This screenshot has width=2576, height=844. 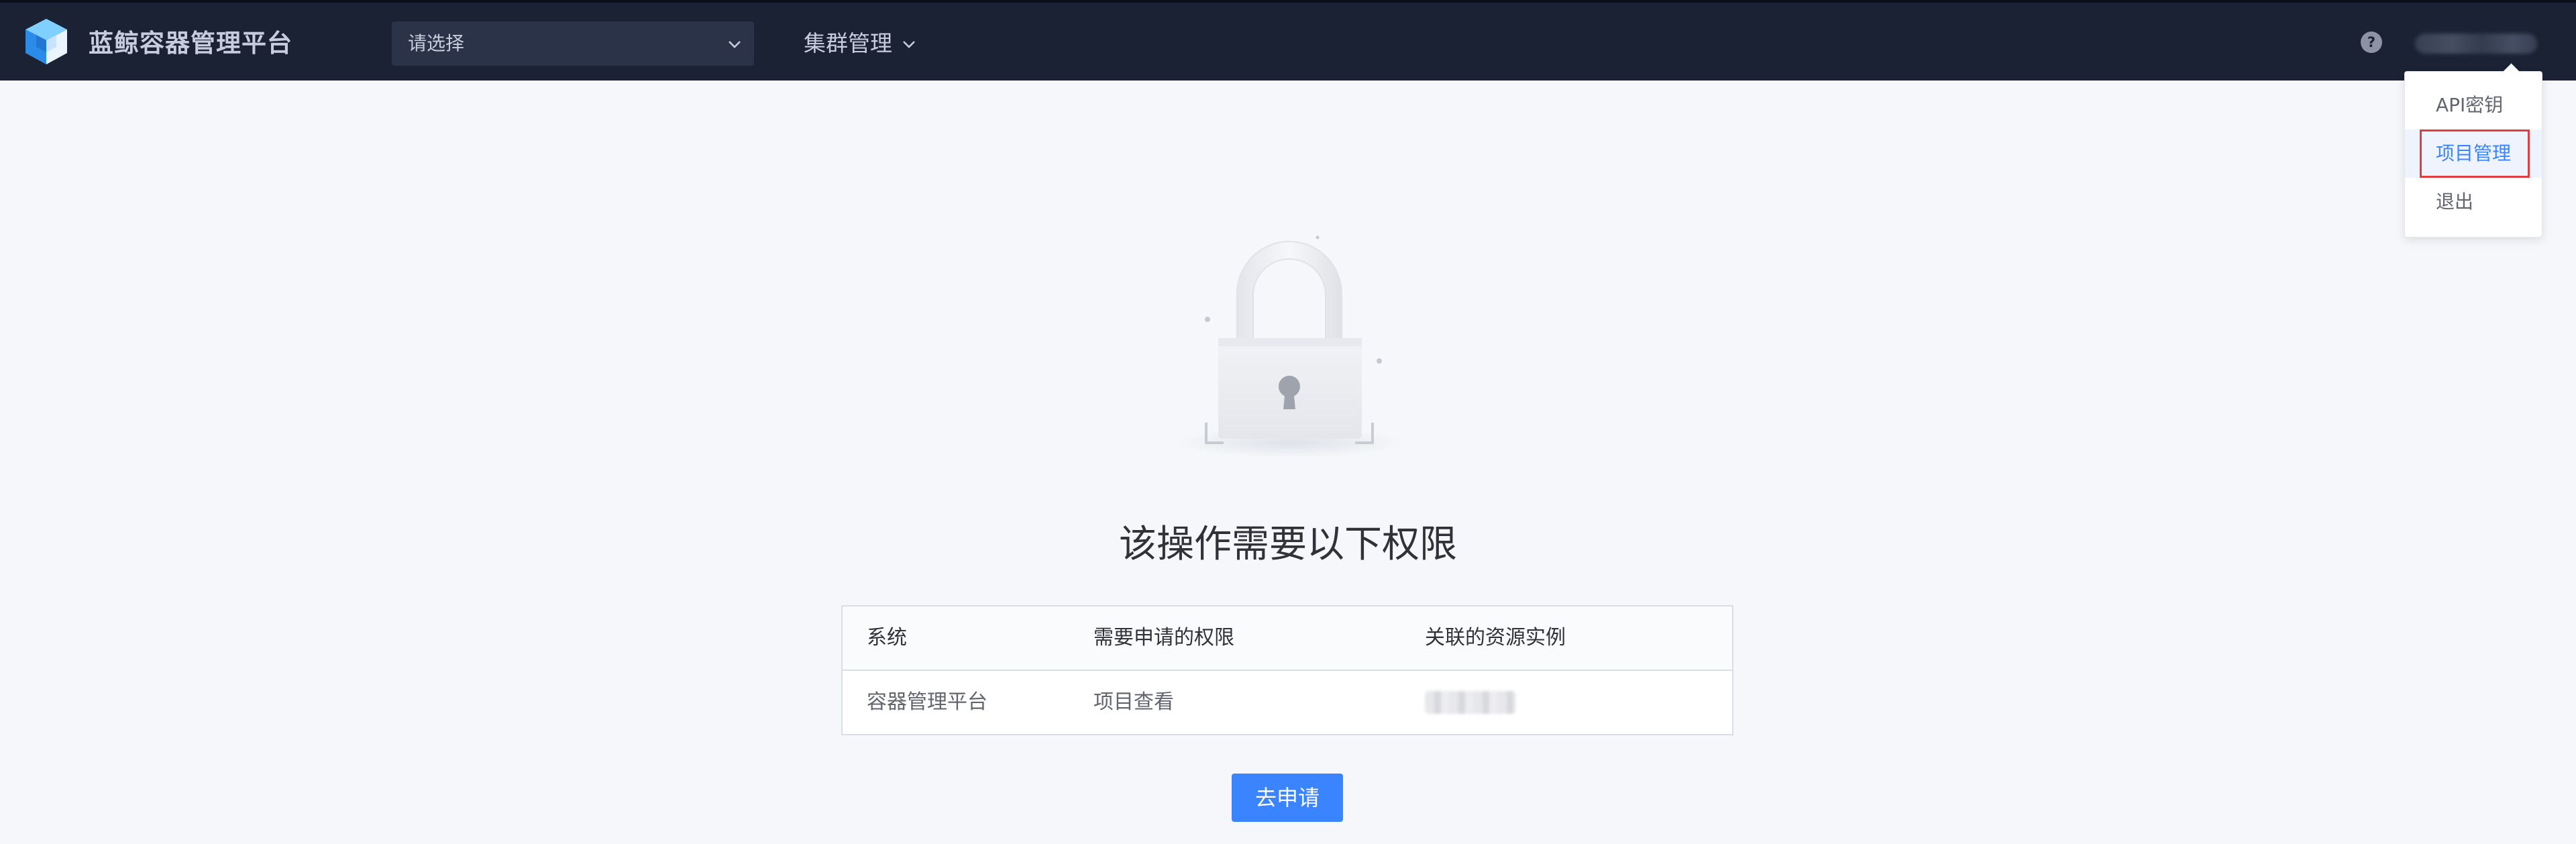 I want to click on permission-table: 系统 需要申请的权限 关联的资源实例 容器管理平台 项目查看, so click(x=1287, y=670).